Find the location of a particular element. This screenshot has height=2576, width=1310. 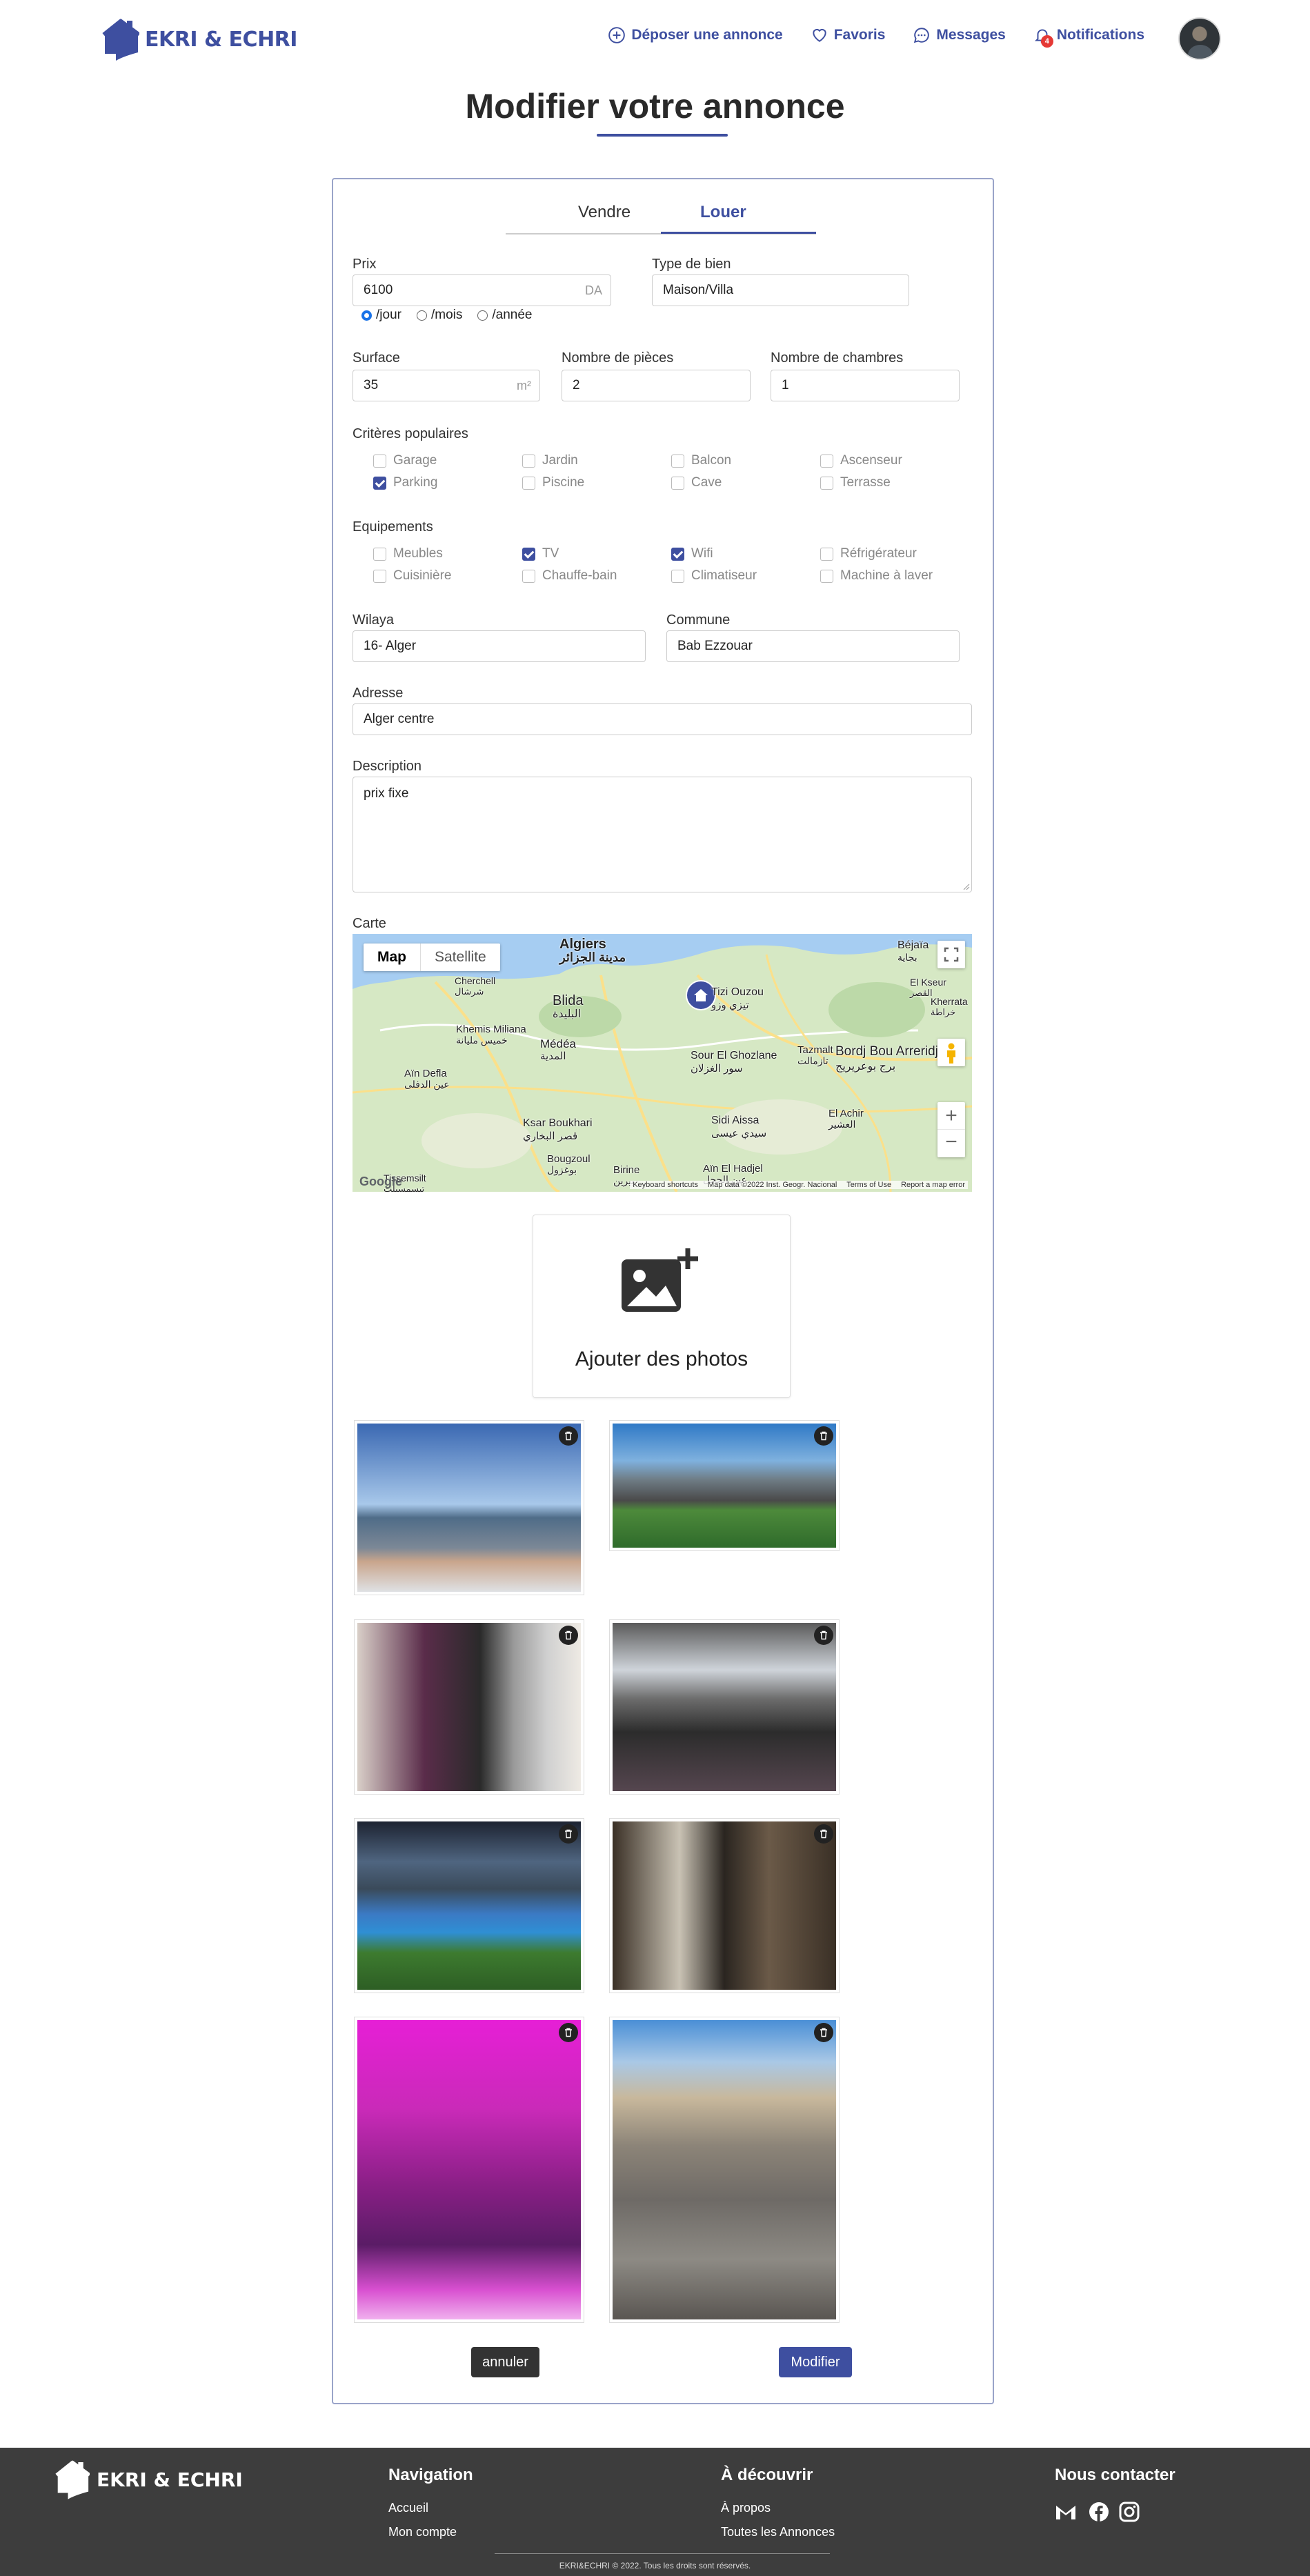

checkbox-label: Machine à laver is located at coordinates (886, 575).